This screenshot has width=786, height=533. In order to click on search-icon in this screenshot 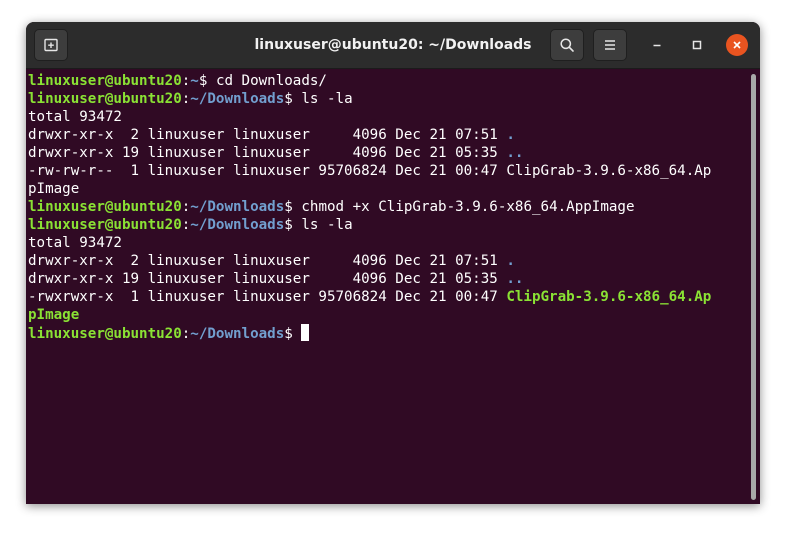, I will do `click(567, 45)`.